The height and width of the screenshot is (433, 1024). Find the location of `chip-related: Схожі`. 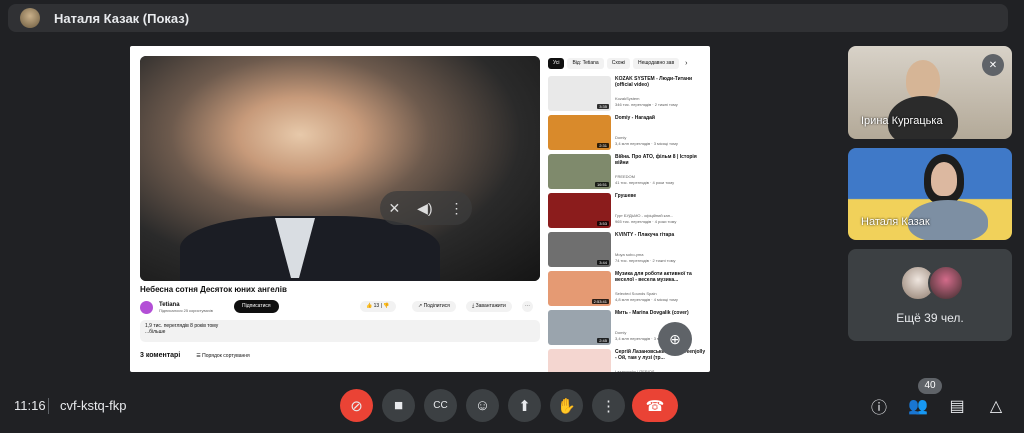

chip-related: Схожі is located at coordinates (618, 63).